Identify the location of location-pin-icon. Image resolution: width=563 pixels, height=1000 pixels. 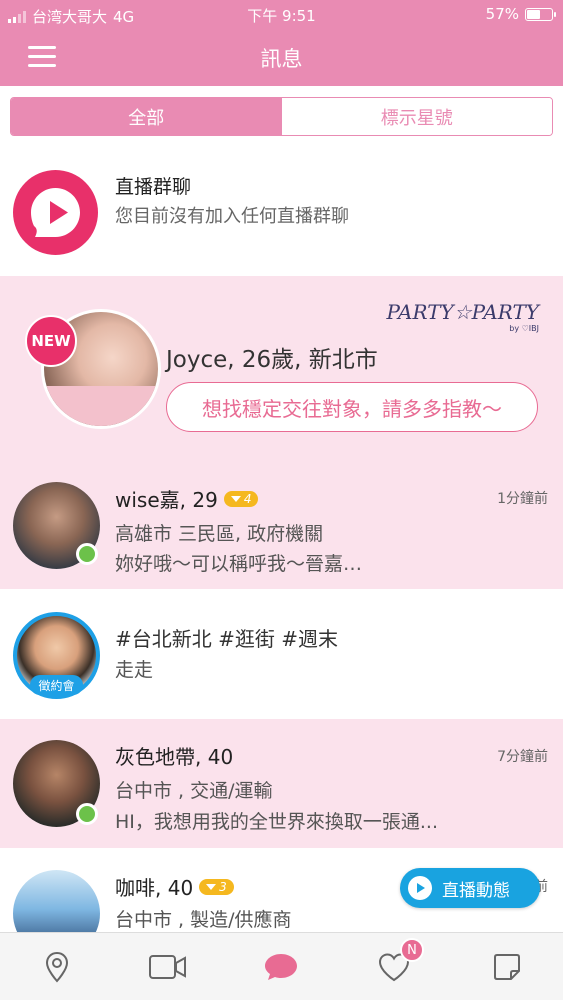
(57, 967).